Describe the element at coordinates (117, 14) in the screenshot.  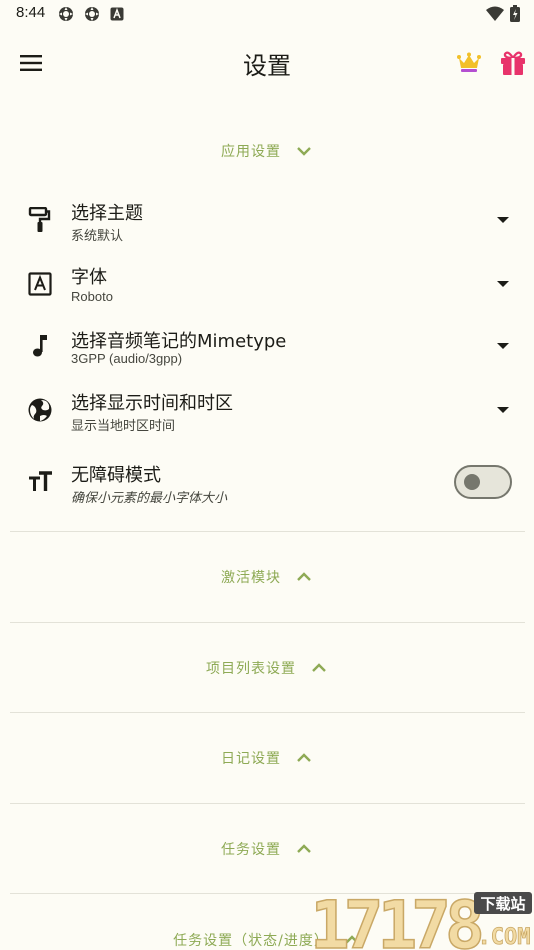
I see `text-a-icon` at that location.